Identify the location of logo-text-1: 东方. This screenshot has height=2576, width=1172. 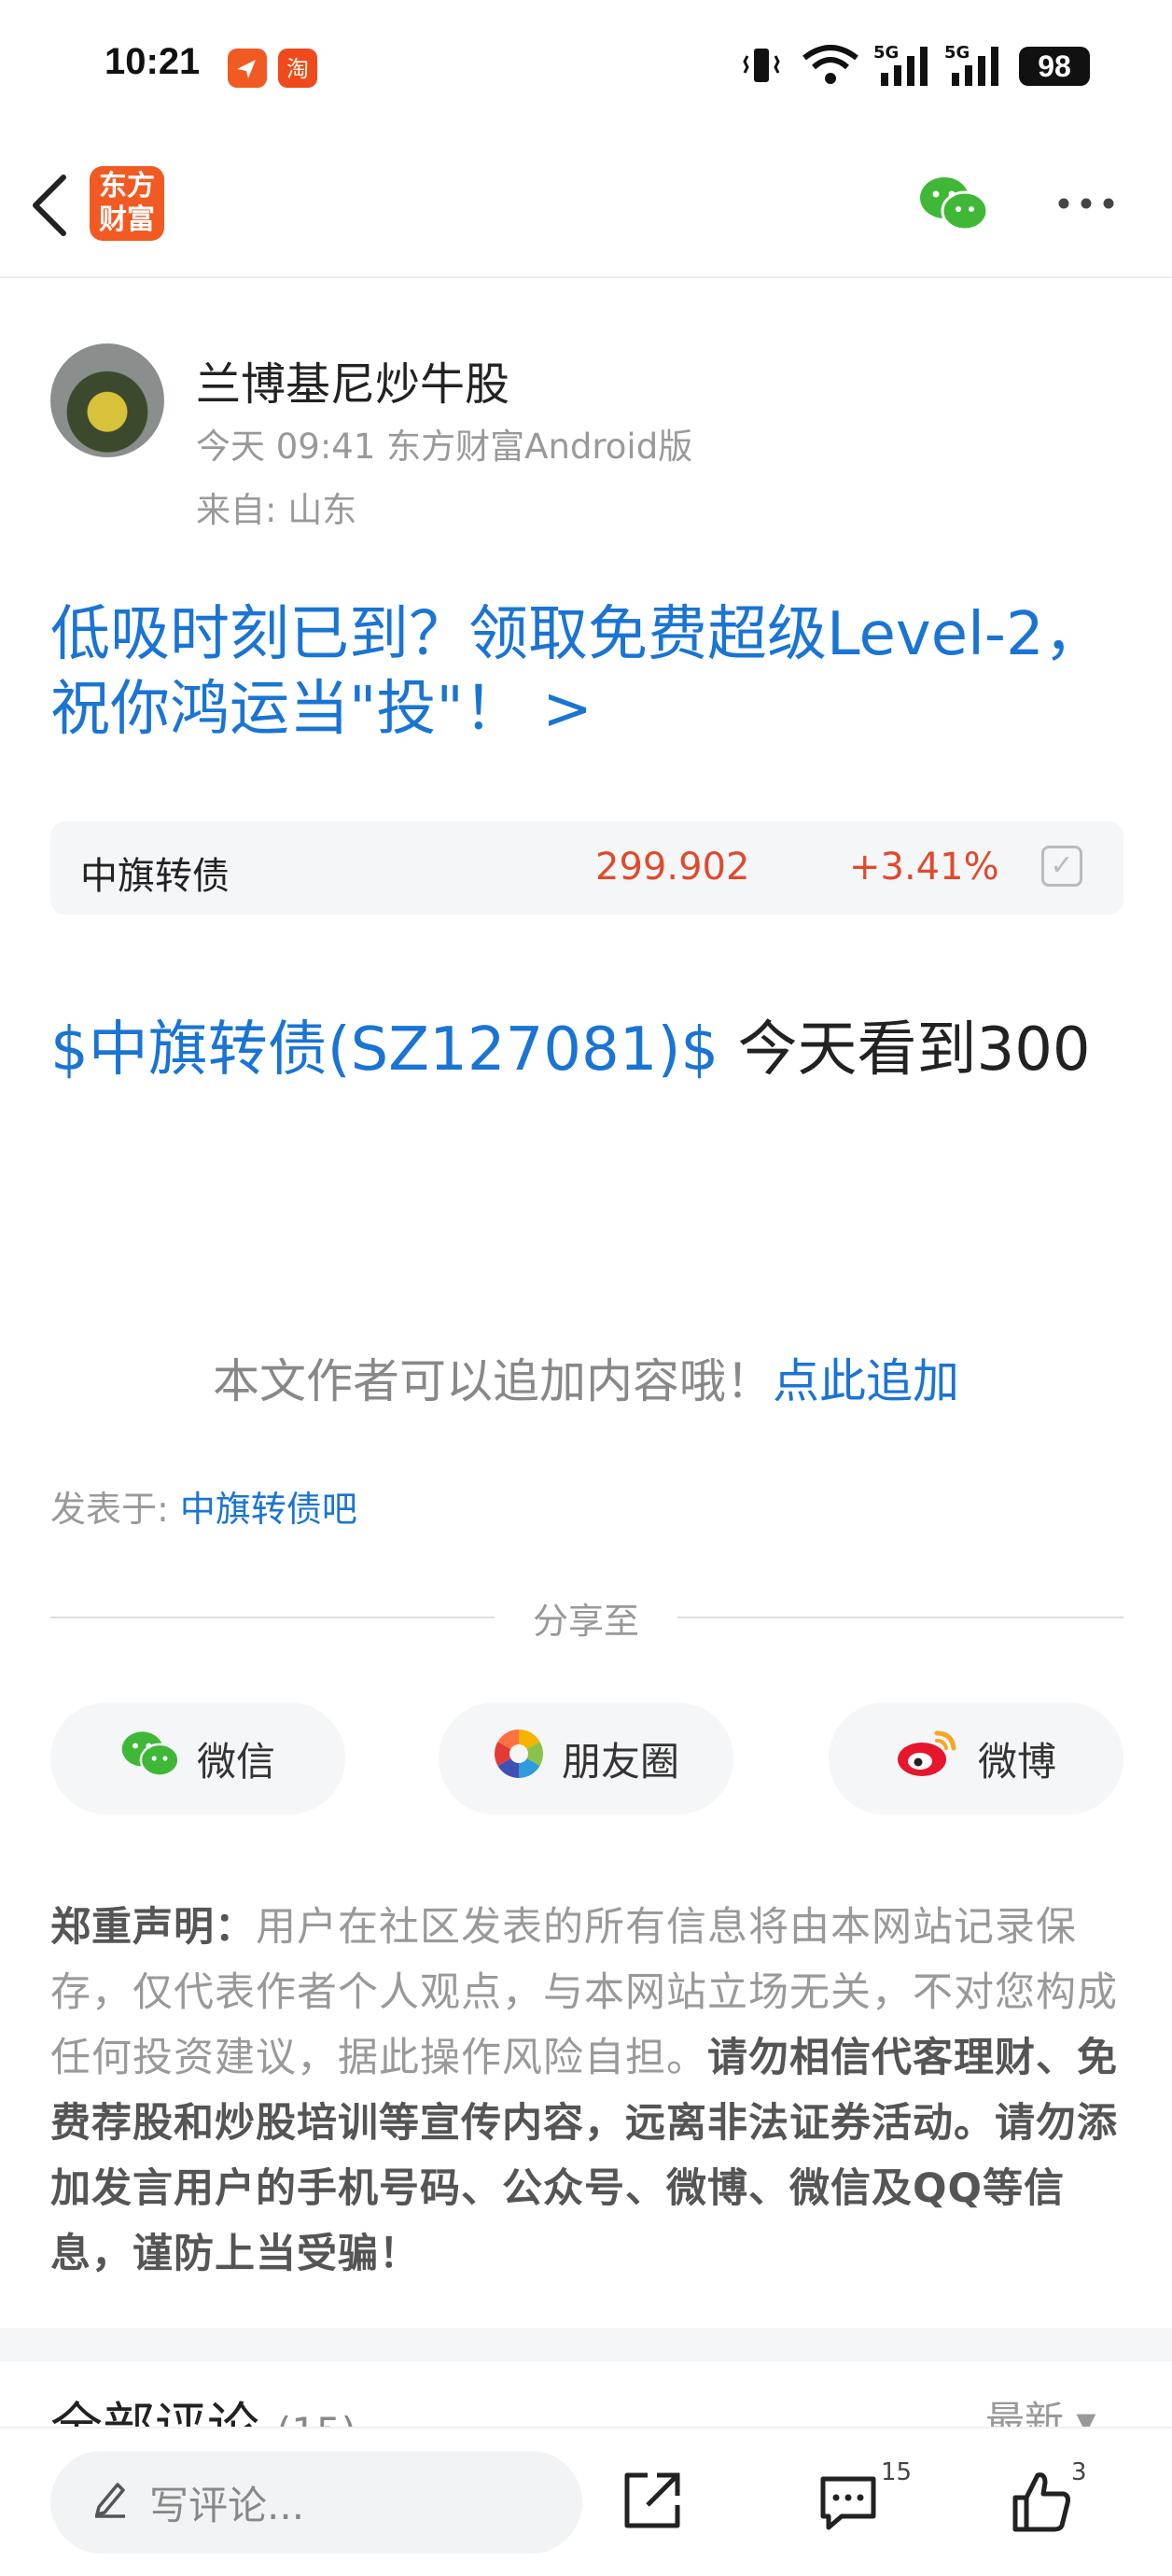
(127, 186).